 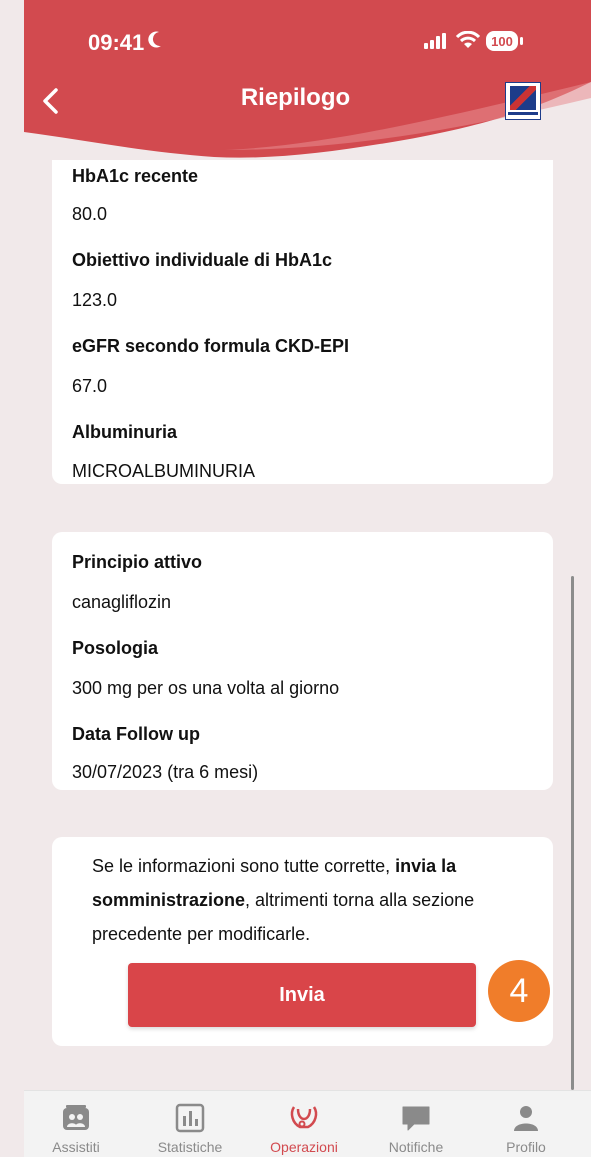 I want to click on moon-icon, so click(x=154, y=39).